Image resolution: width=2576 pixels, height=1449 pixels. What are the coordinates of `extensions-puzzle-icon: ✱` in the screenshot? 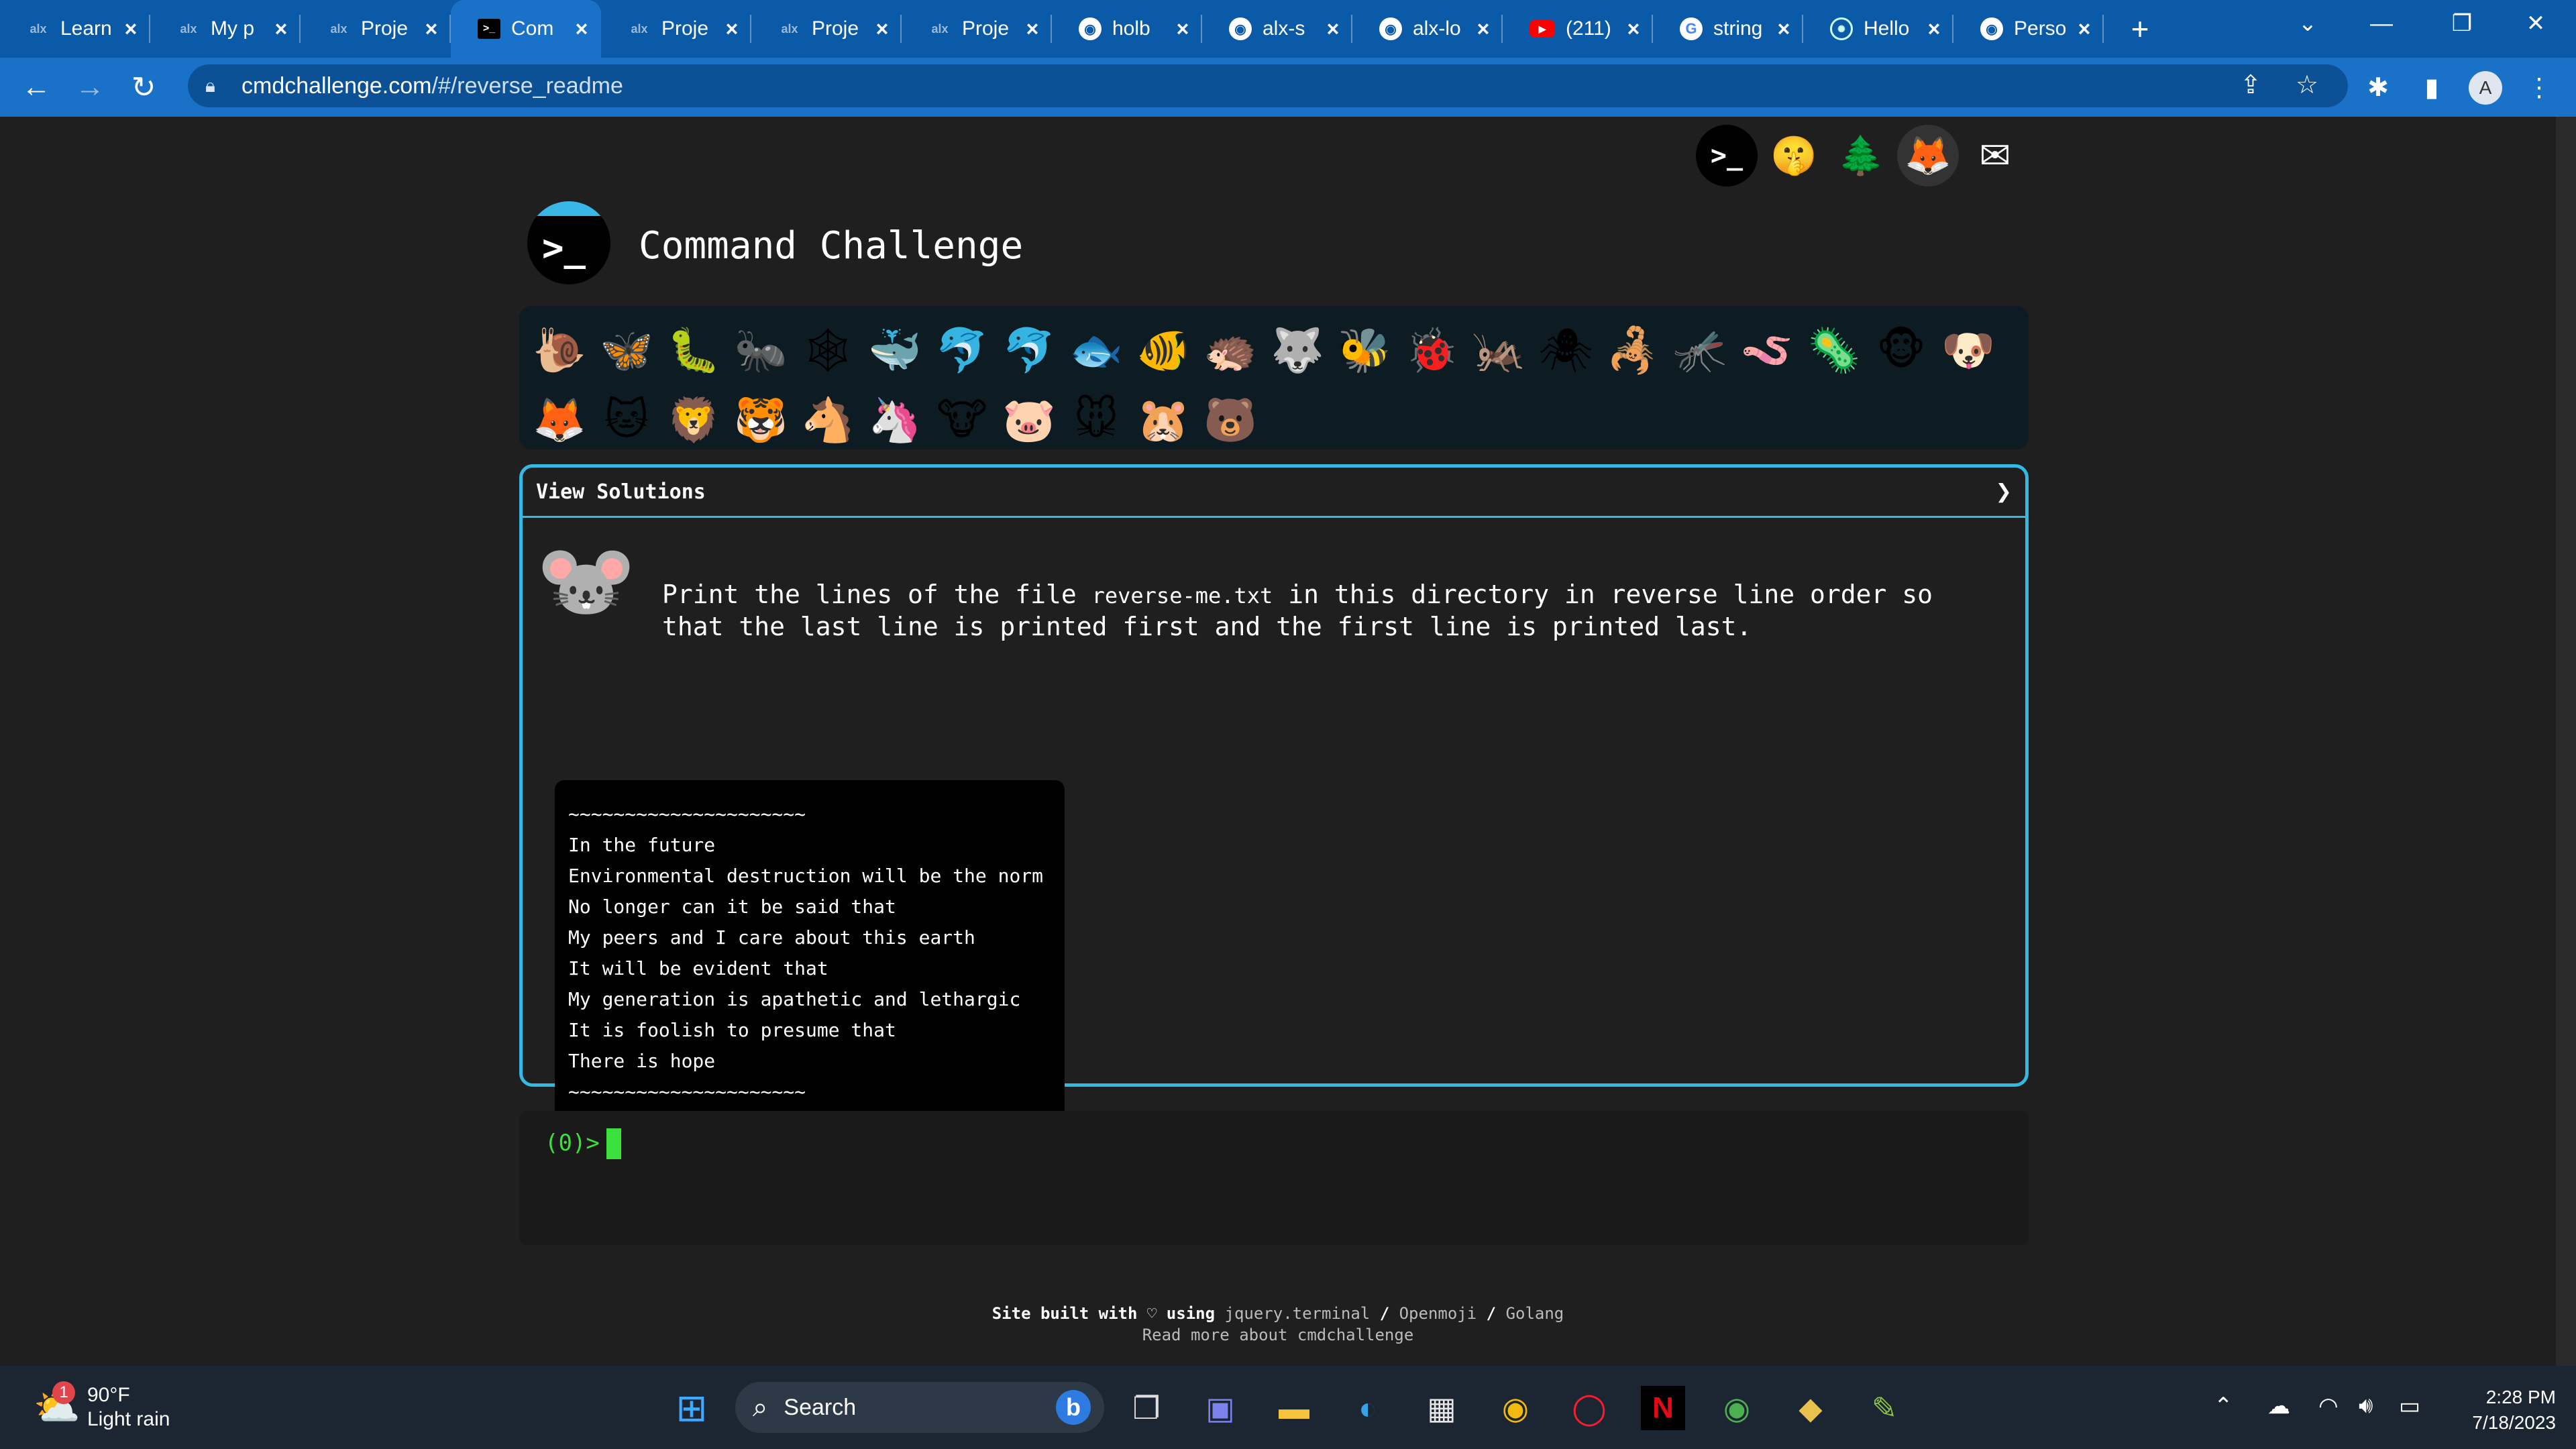 It's located at (2378, 88).